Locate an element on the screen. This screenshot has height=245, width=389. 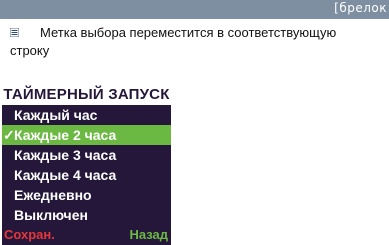
check-mark-icon: ✓ is located at coordinates (9, 135).